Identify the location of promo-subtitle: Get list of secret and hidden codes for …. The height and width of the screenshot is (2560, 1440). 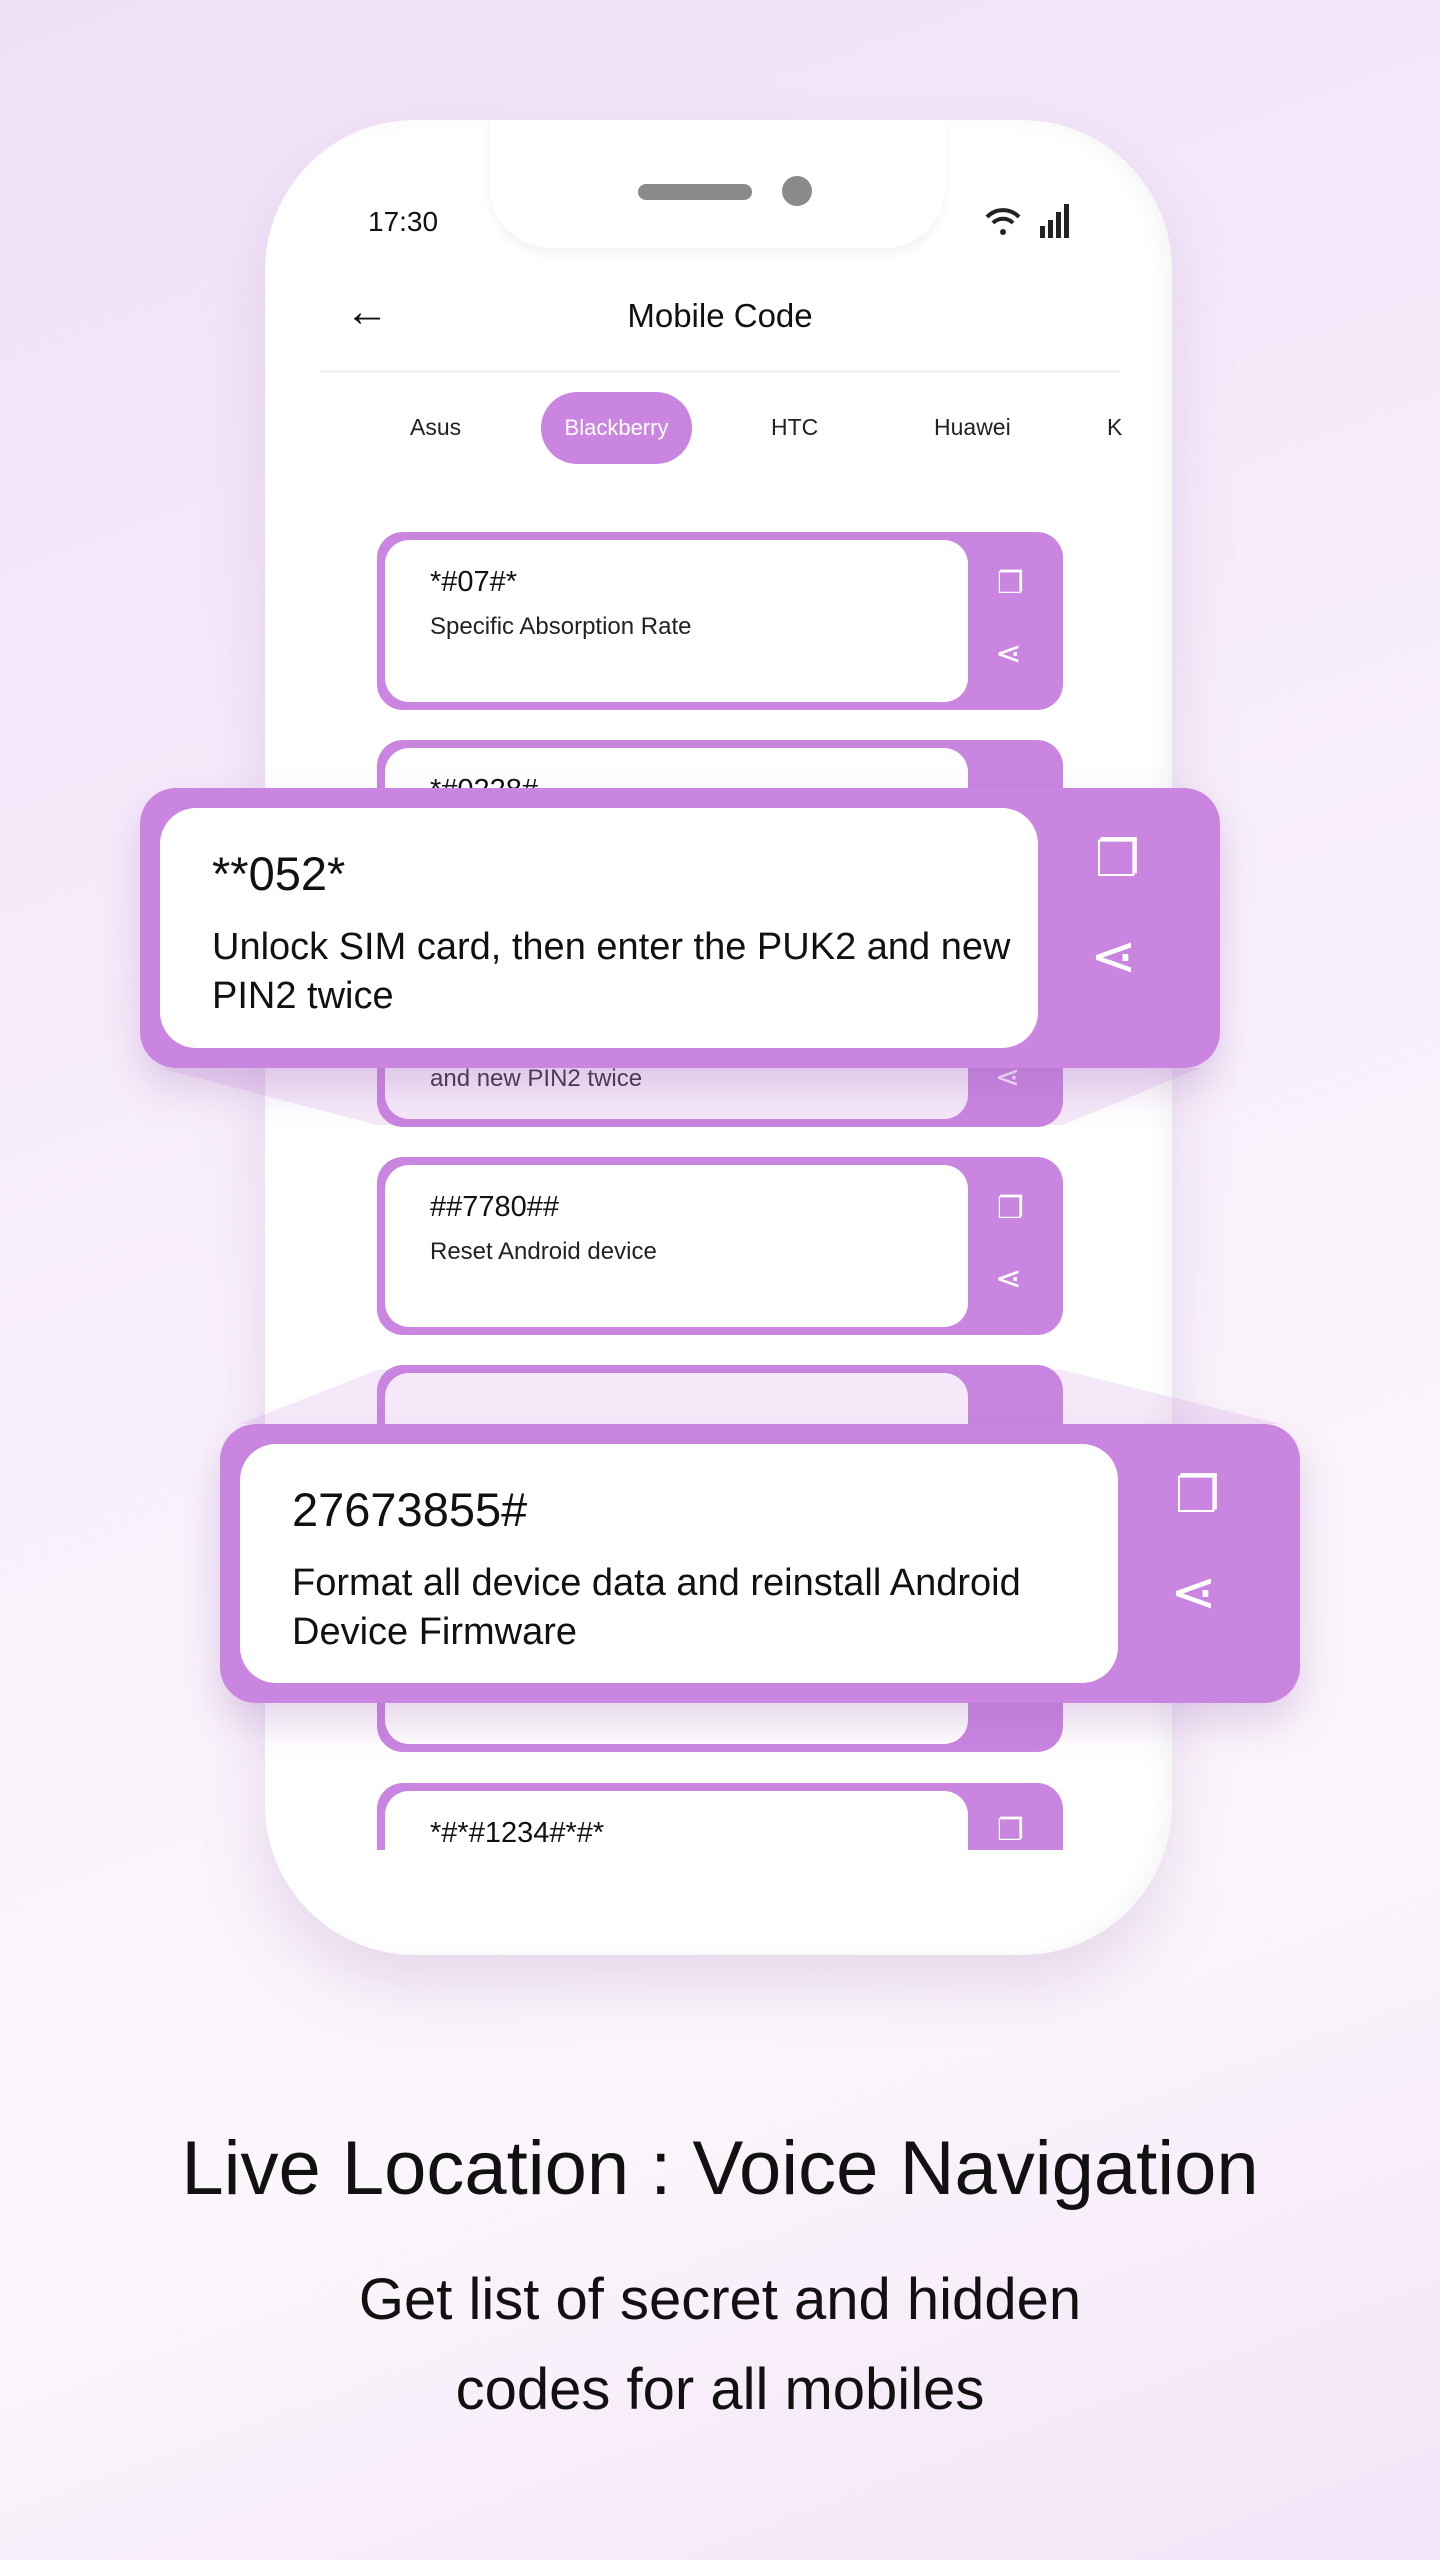
(720, 2344).